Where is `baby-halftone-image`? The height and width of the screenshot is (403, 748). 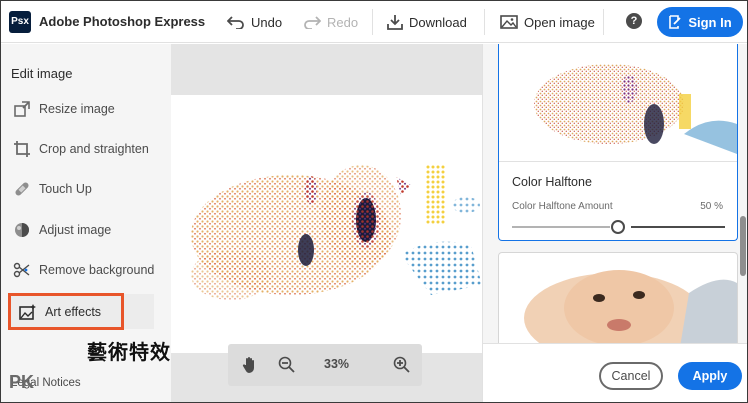 baby-halftone-image is located at coordinates (336, 232).